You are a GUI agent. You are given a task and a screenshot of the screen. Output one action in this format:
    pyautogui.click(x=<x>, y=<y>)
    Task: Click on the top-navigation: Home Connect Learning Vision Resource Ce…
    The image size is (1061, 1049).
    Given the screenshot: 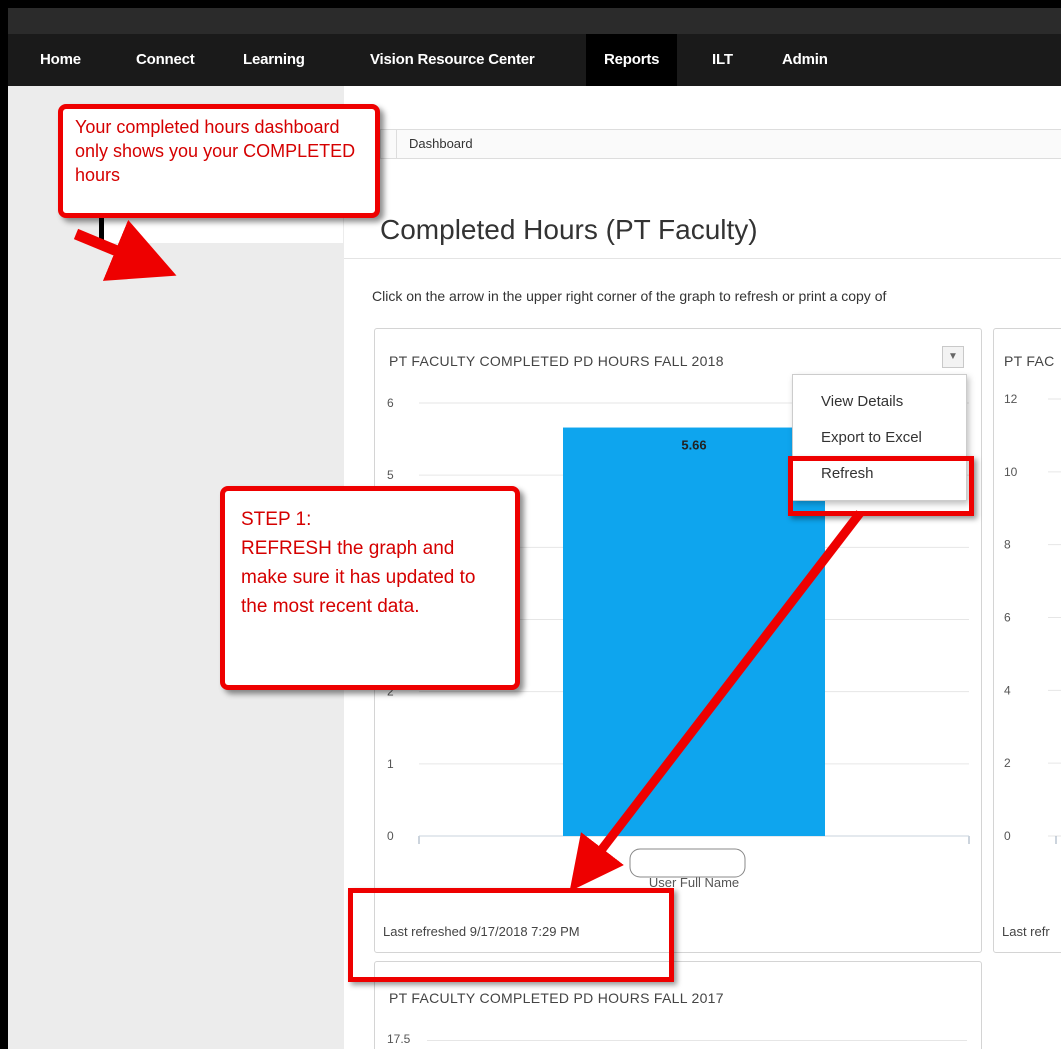 What is the action you would take?
    pyautogui.click(x=534, y=47)
    